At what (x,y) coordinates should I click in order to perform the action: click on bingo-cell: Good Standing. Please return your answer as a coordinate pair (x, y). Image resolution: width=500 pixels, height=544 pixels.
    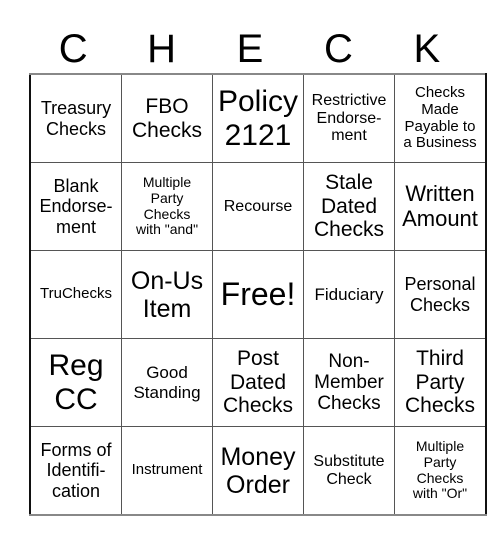
    Looking at the image, I should click on (167, 382).